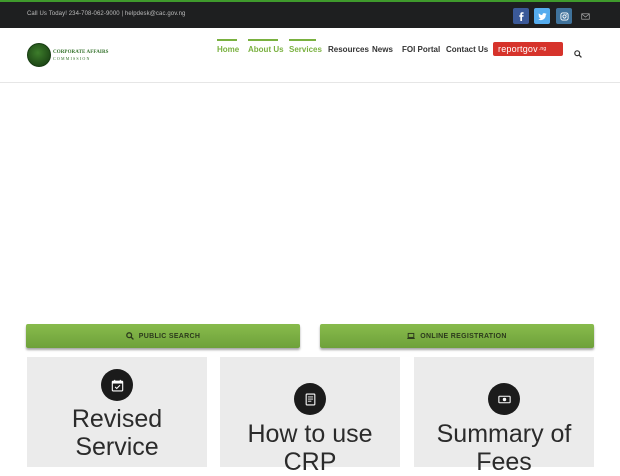 This screenshot has height=476, width=620. I want to click on card-summary-of-fees: Summary of Fees, so click(504, 416).